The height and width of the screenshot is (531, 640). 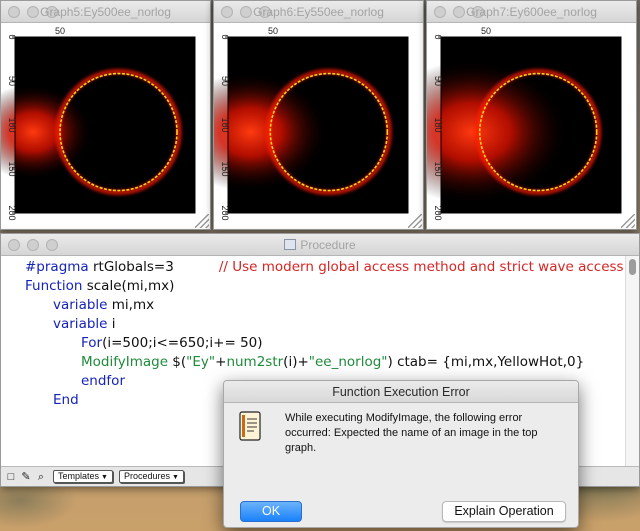 I want to click on code-keyword: End, so click(x=66, y=400).